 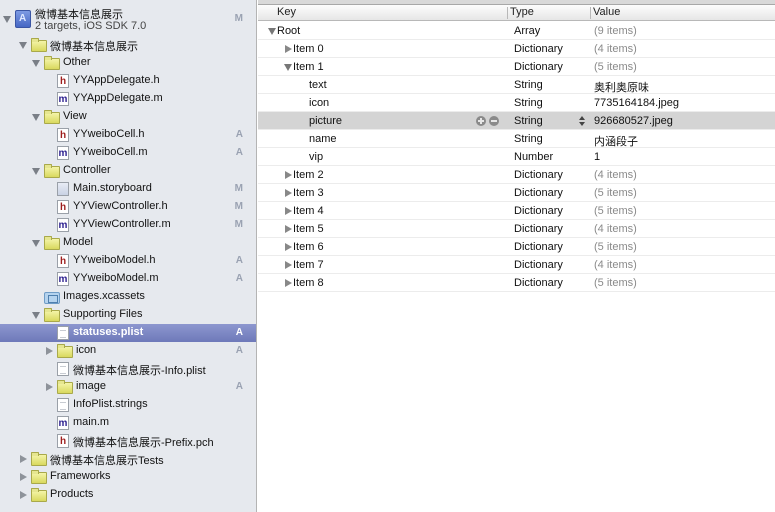 What do you see at coordinates (128, 387) in the screenshot?
I see `navigator-item: image A` at bounding box center [128, 387].